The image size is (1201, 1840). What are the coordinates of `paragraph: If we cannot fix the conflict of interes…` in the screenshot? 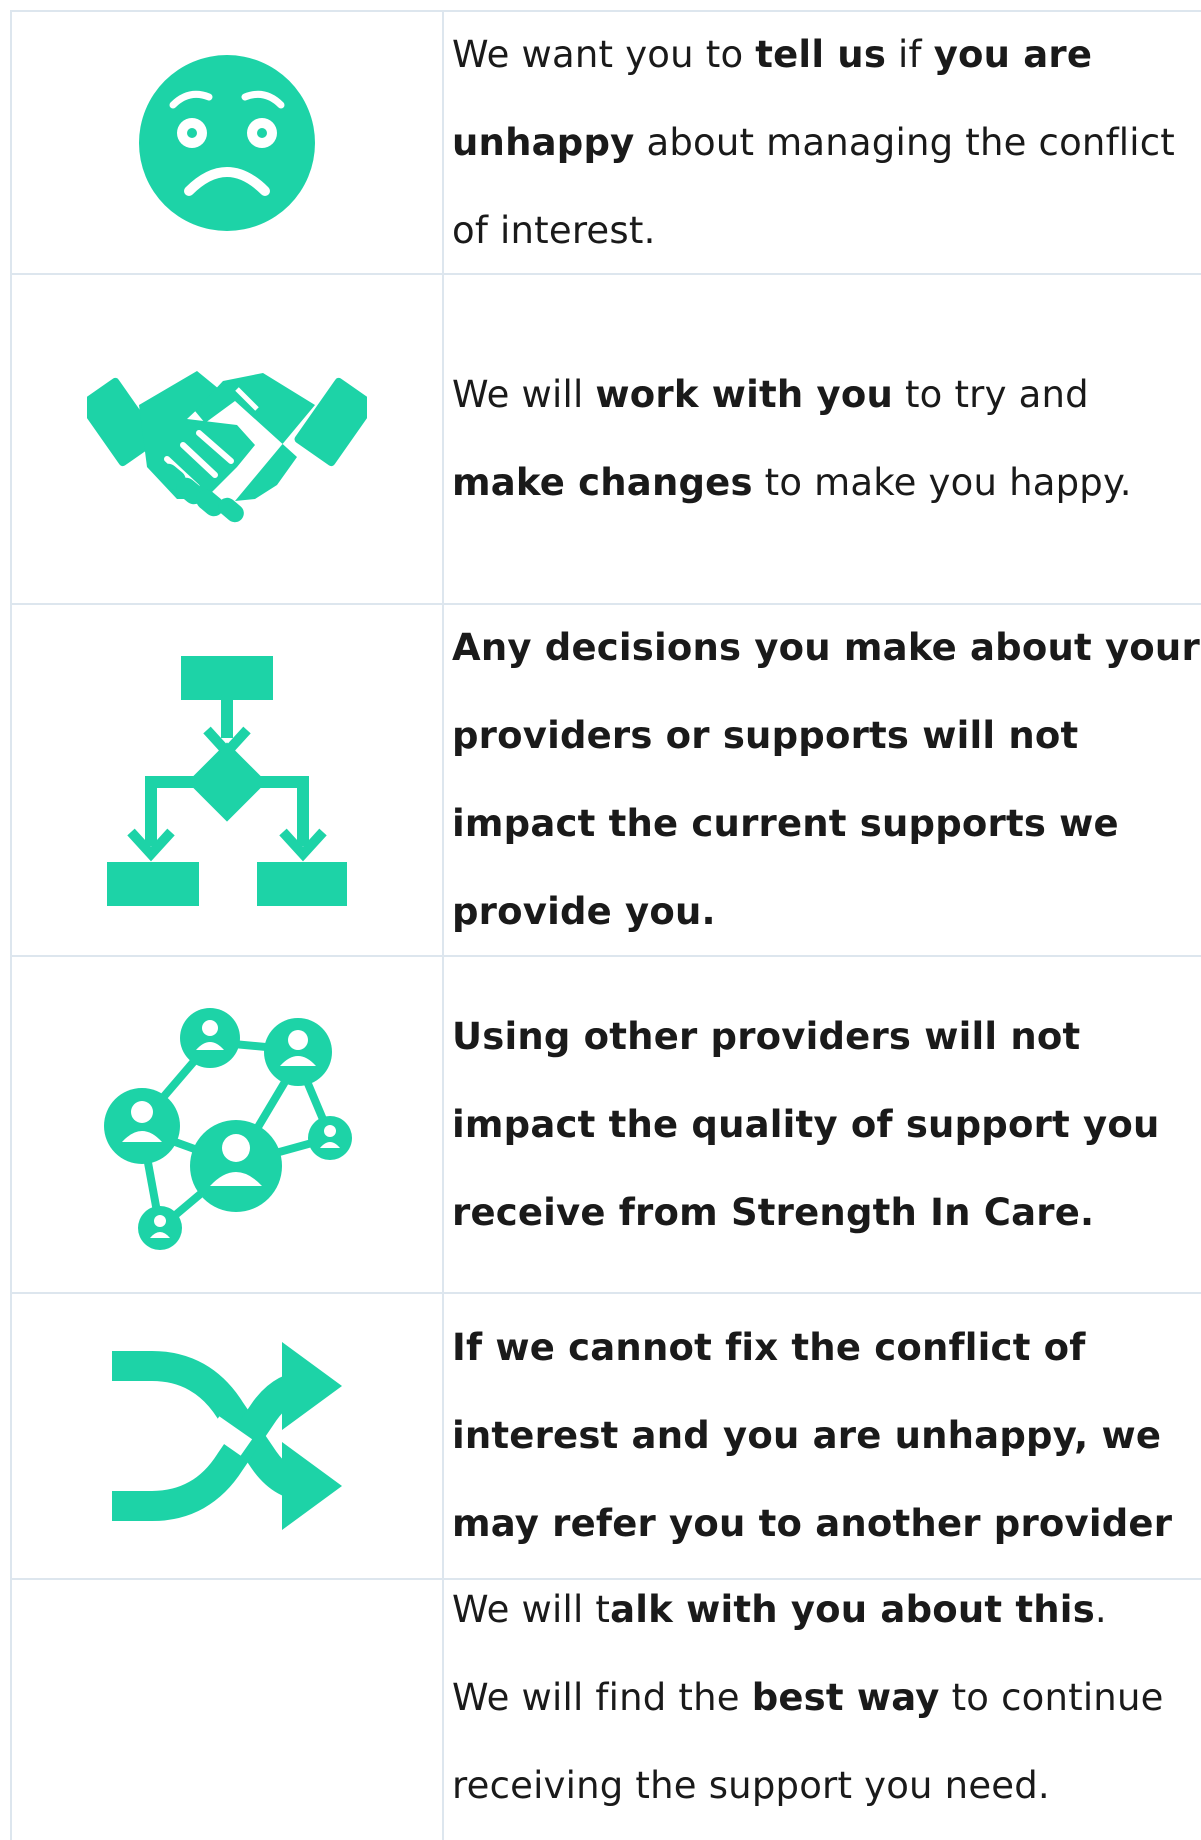 It's located at (812, 1436).